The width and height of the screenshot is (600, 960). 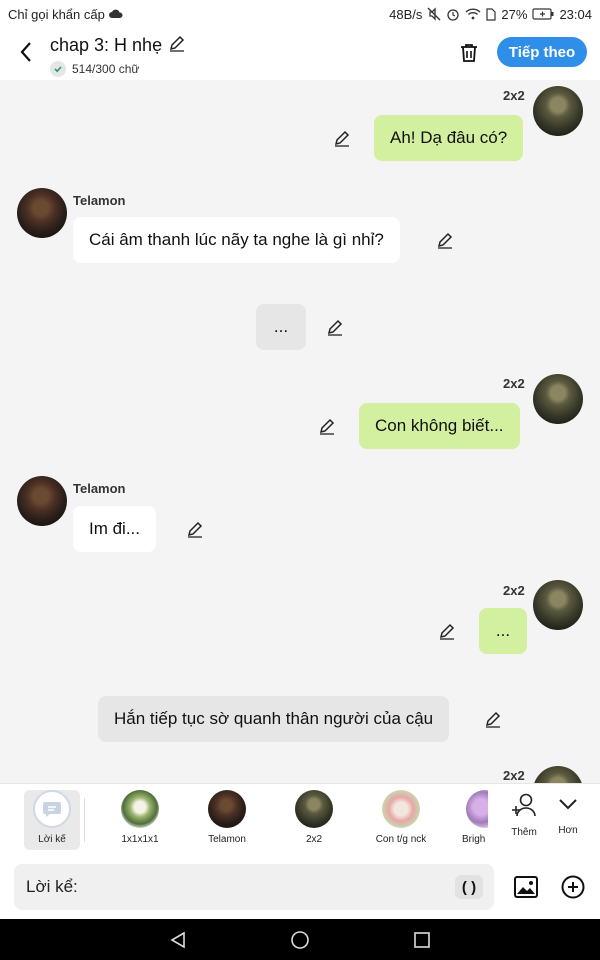 I want to click on battery-icon, so click(x=543, y=14).